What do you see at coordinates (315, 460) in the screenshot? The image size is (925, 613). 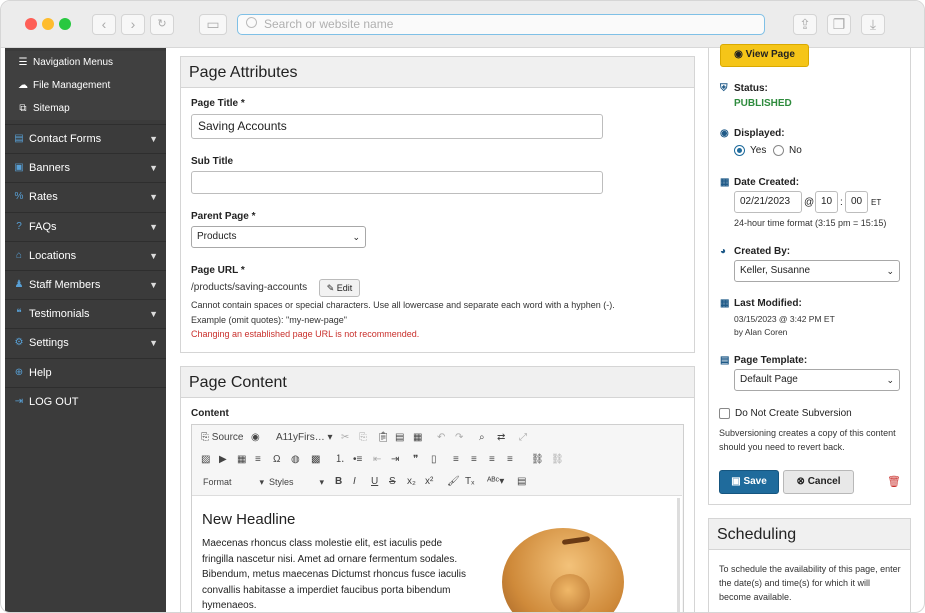 I see `template-icon: ▩` at bounding box center [315, 460].